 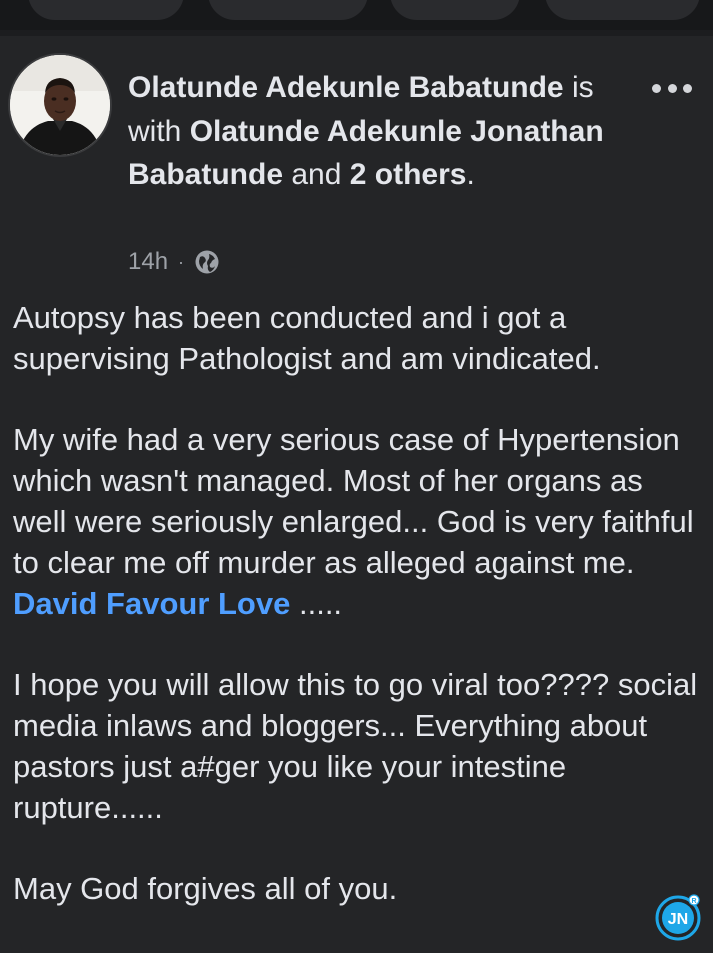 What do you see at coordinates (672, 88) in the screenshot?
I see `more-options-icon` at bounding box center [672, 88].